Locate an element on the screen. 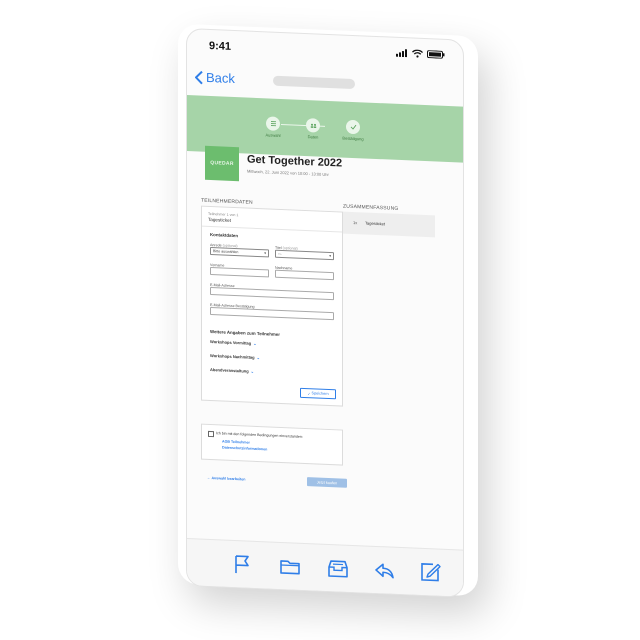 The height and width of the screenshot is (640, 640). anrede-group: Anrede (optional) Bitte auswählen ▾ is located at coordinates (239, 250).